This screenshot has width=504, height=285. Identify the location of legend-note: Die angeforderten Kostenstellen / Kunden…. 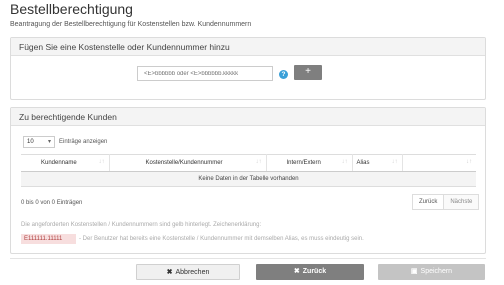
(141, 225).